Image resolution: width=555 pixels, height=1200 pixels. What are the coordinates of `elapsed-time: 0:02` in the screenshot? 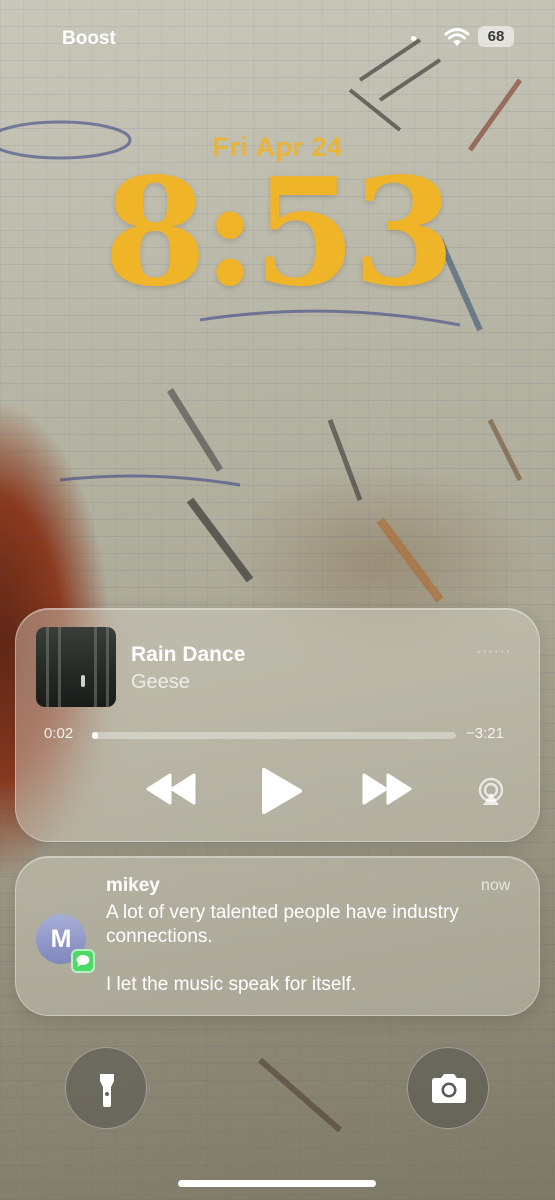 It's located at (59, 733).